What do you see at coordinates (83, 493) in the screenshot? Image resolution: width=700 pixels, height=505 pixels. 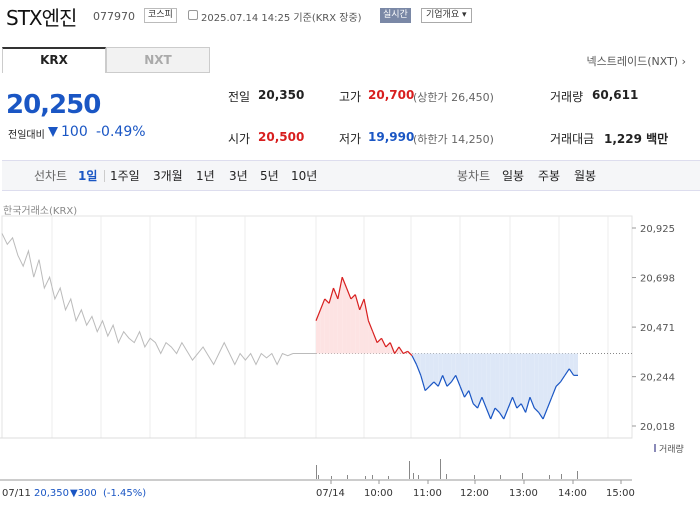 I see `footer-change: ▼300` at bounding box center [83, 493].